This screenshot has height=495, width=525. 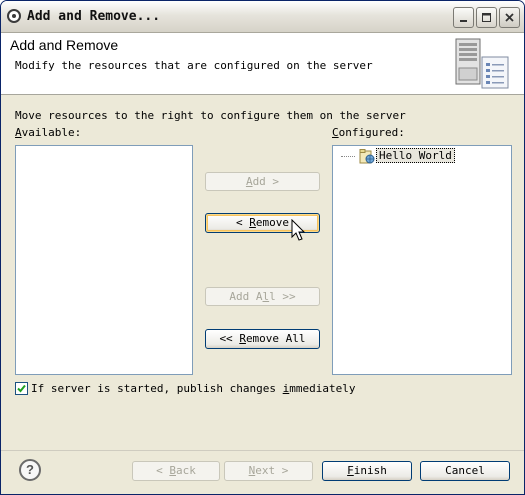 I want to click on help-icon: ?, so click(x=30, y=470).